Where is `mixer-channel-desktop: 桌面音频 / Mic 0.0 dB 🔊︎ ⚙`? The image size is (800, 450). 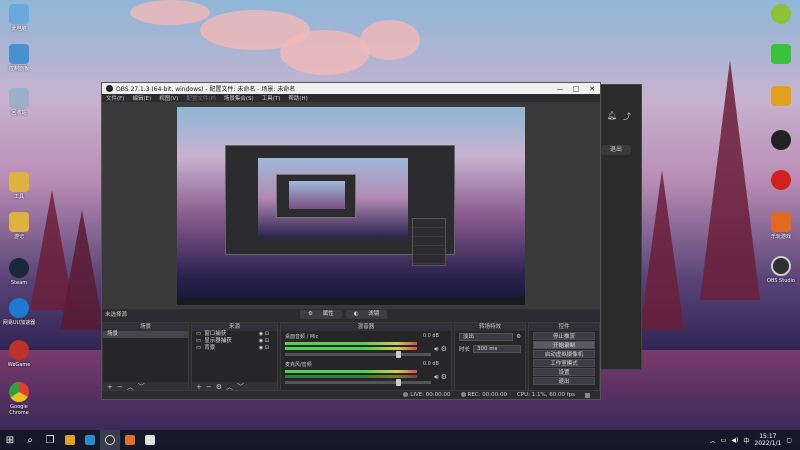
mixer-channel-desktop: 桌面音频 / Mic 0.0 dB 🔊︎ ⚙ is located at coordinates (366, 345).